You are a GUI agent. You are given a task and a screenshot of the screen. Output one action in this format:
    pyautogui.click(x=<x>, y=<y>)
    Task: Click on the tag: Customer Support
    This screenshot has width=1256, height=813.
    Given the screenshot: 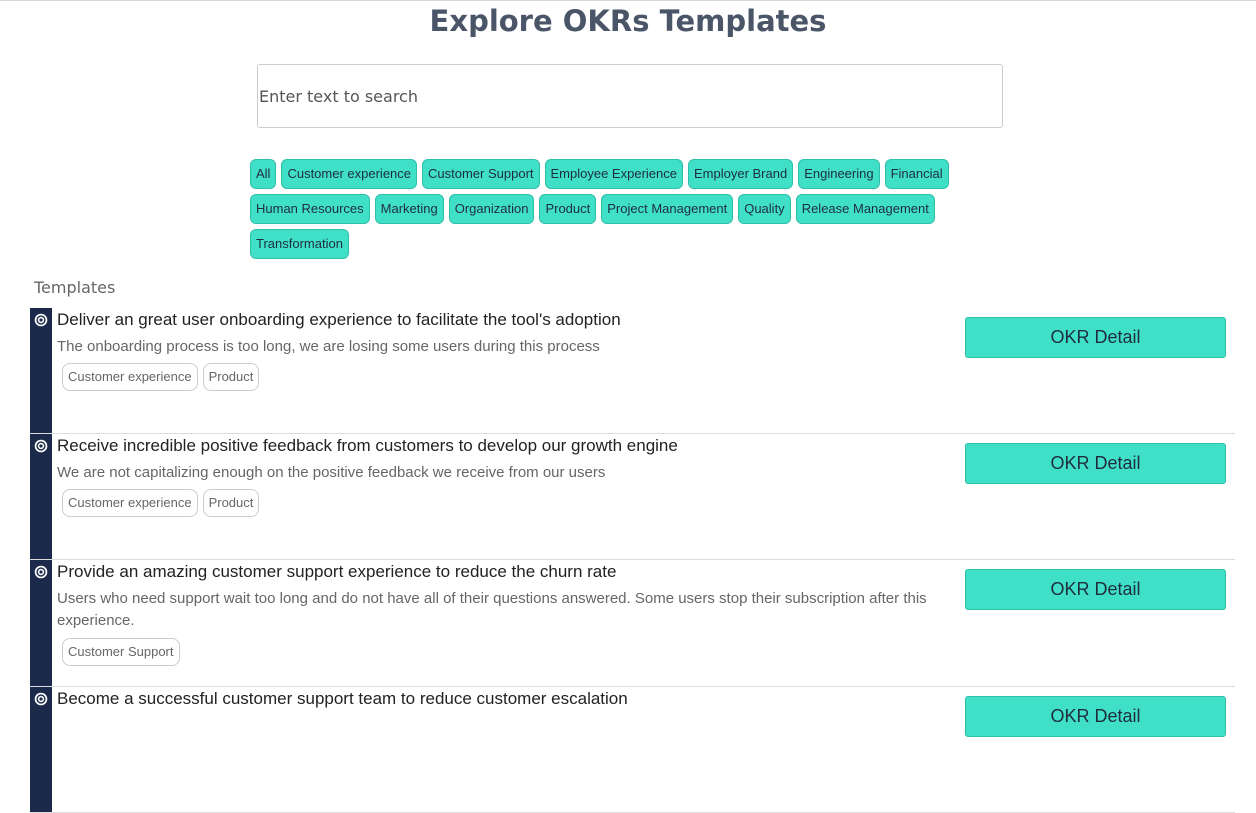 What is the action you would take?
    pyautogui.click(x=121, y=652)
    